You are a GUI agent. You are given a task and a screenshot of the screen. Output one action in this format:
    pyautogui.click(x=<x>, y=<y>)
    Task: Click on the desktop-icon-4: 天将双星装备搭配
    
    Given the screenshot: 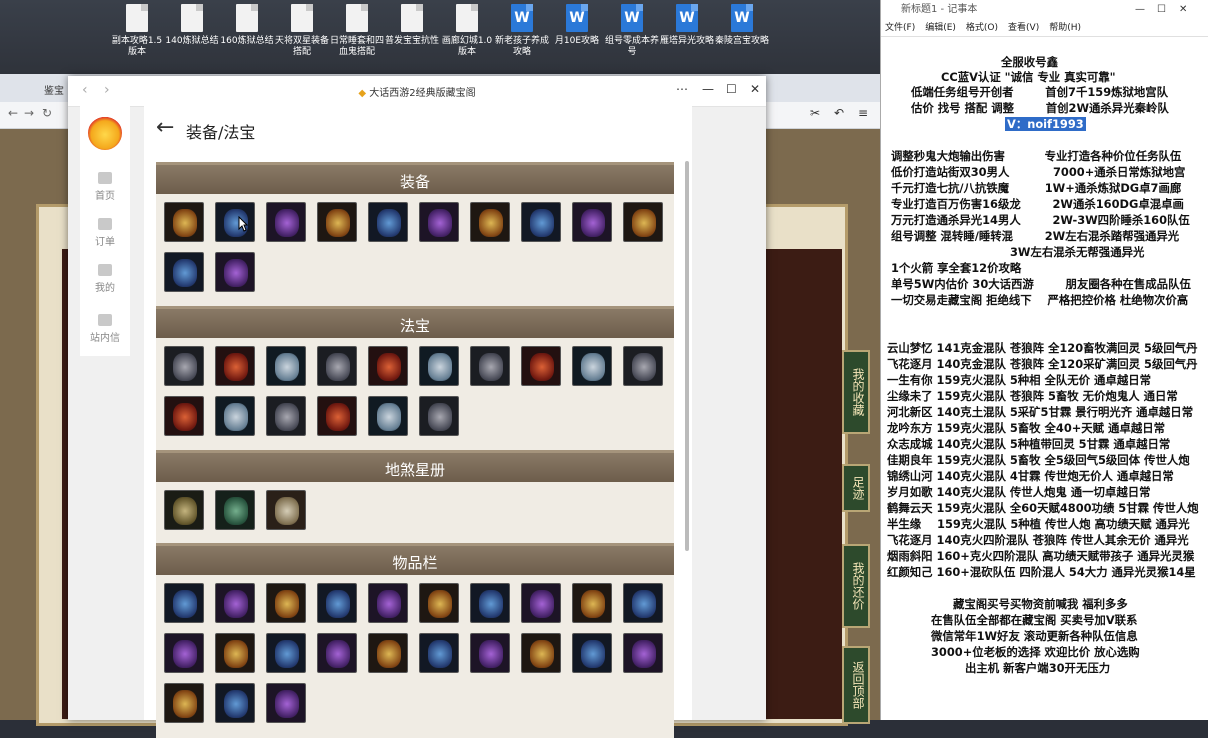 What is the action you would take?
    pyautogui.click(x=302, y=31)
    